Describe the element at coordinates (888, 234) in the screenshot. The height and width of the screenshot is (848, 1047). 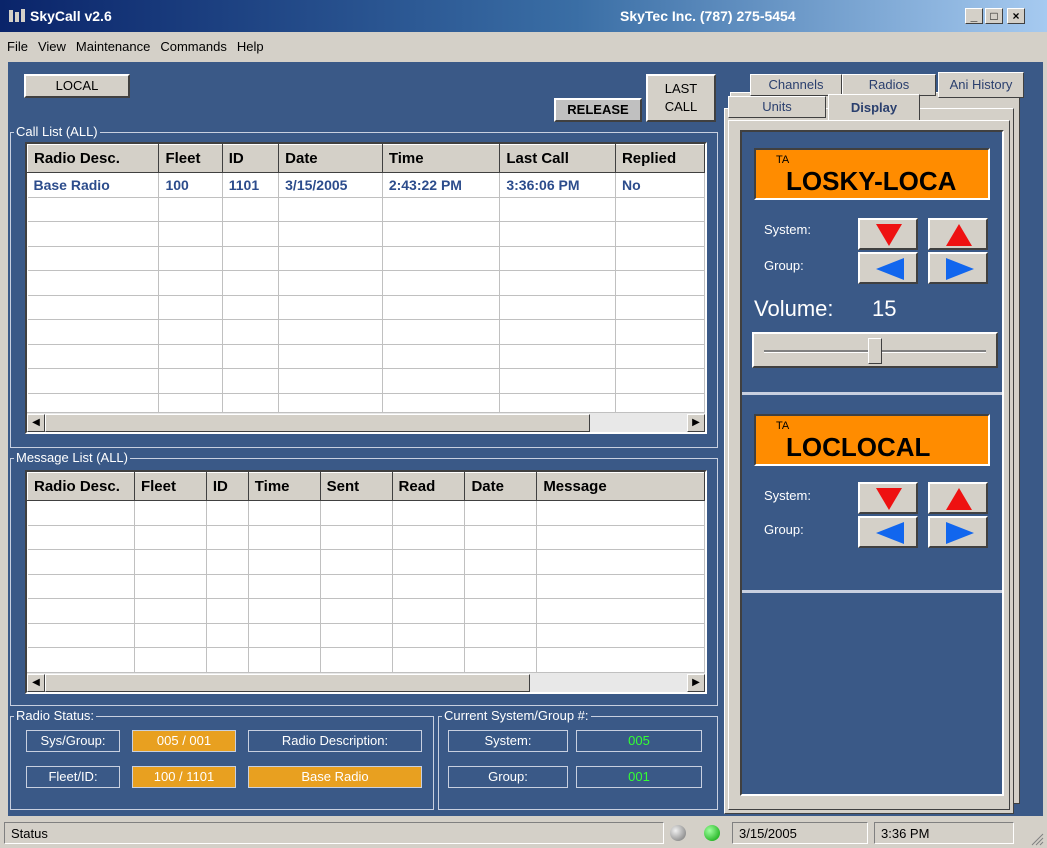
I see `system-down-button` at that location.